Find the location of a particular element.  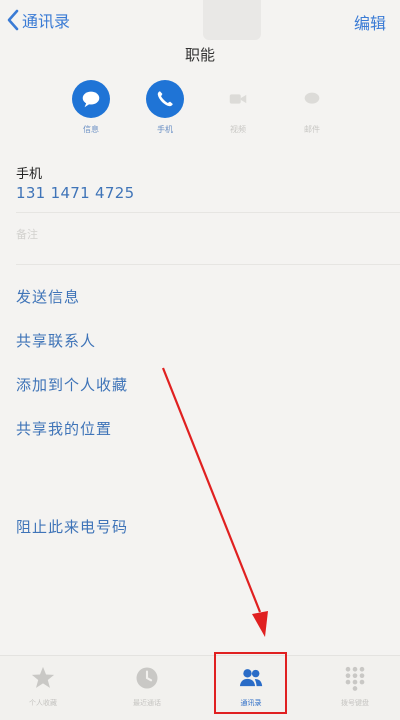

message-action-label: 信息 is located at coordinates (91, 129).